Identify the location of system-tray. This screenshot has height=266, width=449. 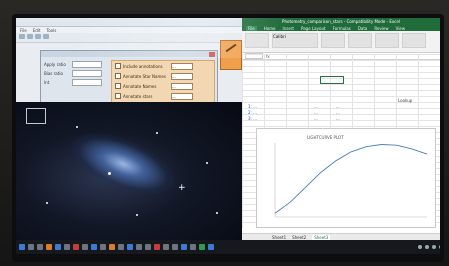
(429, 247).